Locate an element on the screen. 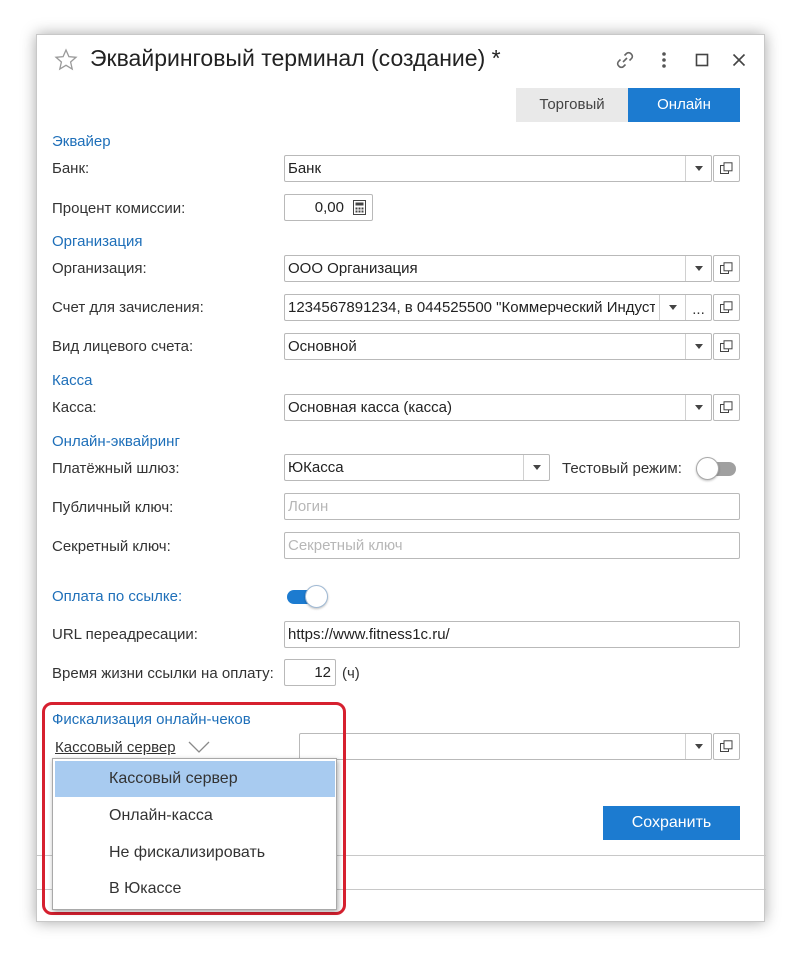 The height and width of the screenshot is (955, 797). gateway-label: Платёжный шлюз: is located at coordinates (116, 468).